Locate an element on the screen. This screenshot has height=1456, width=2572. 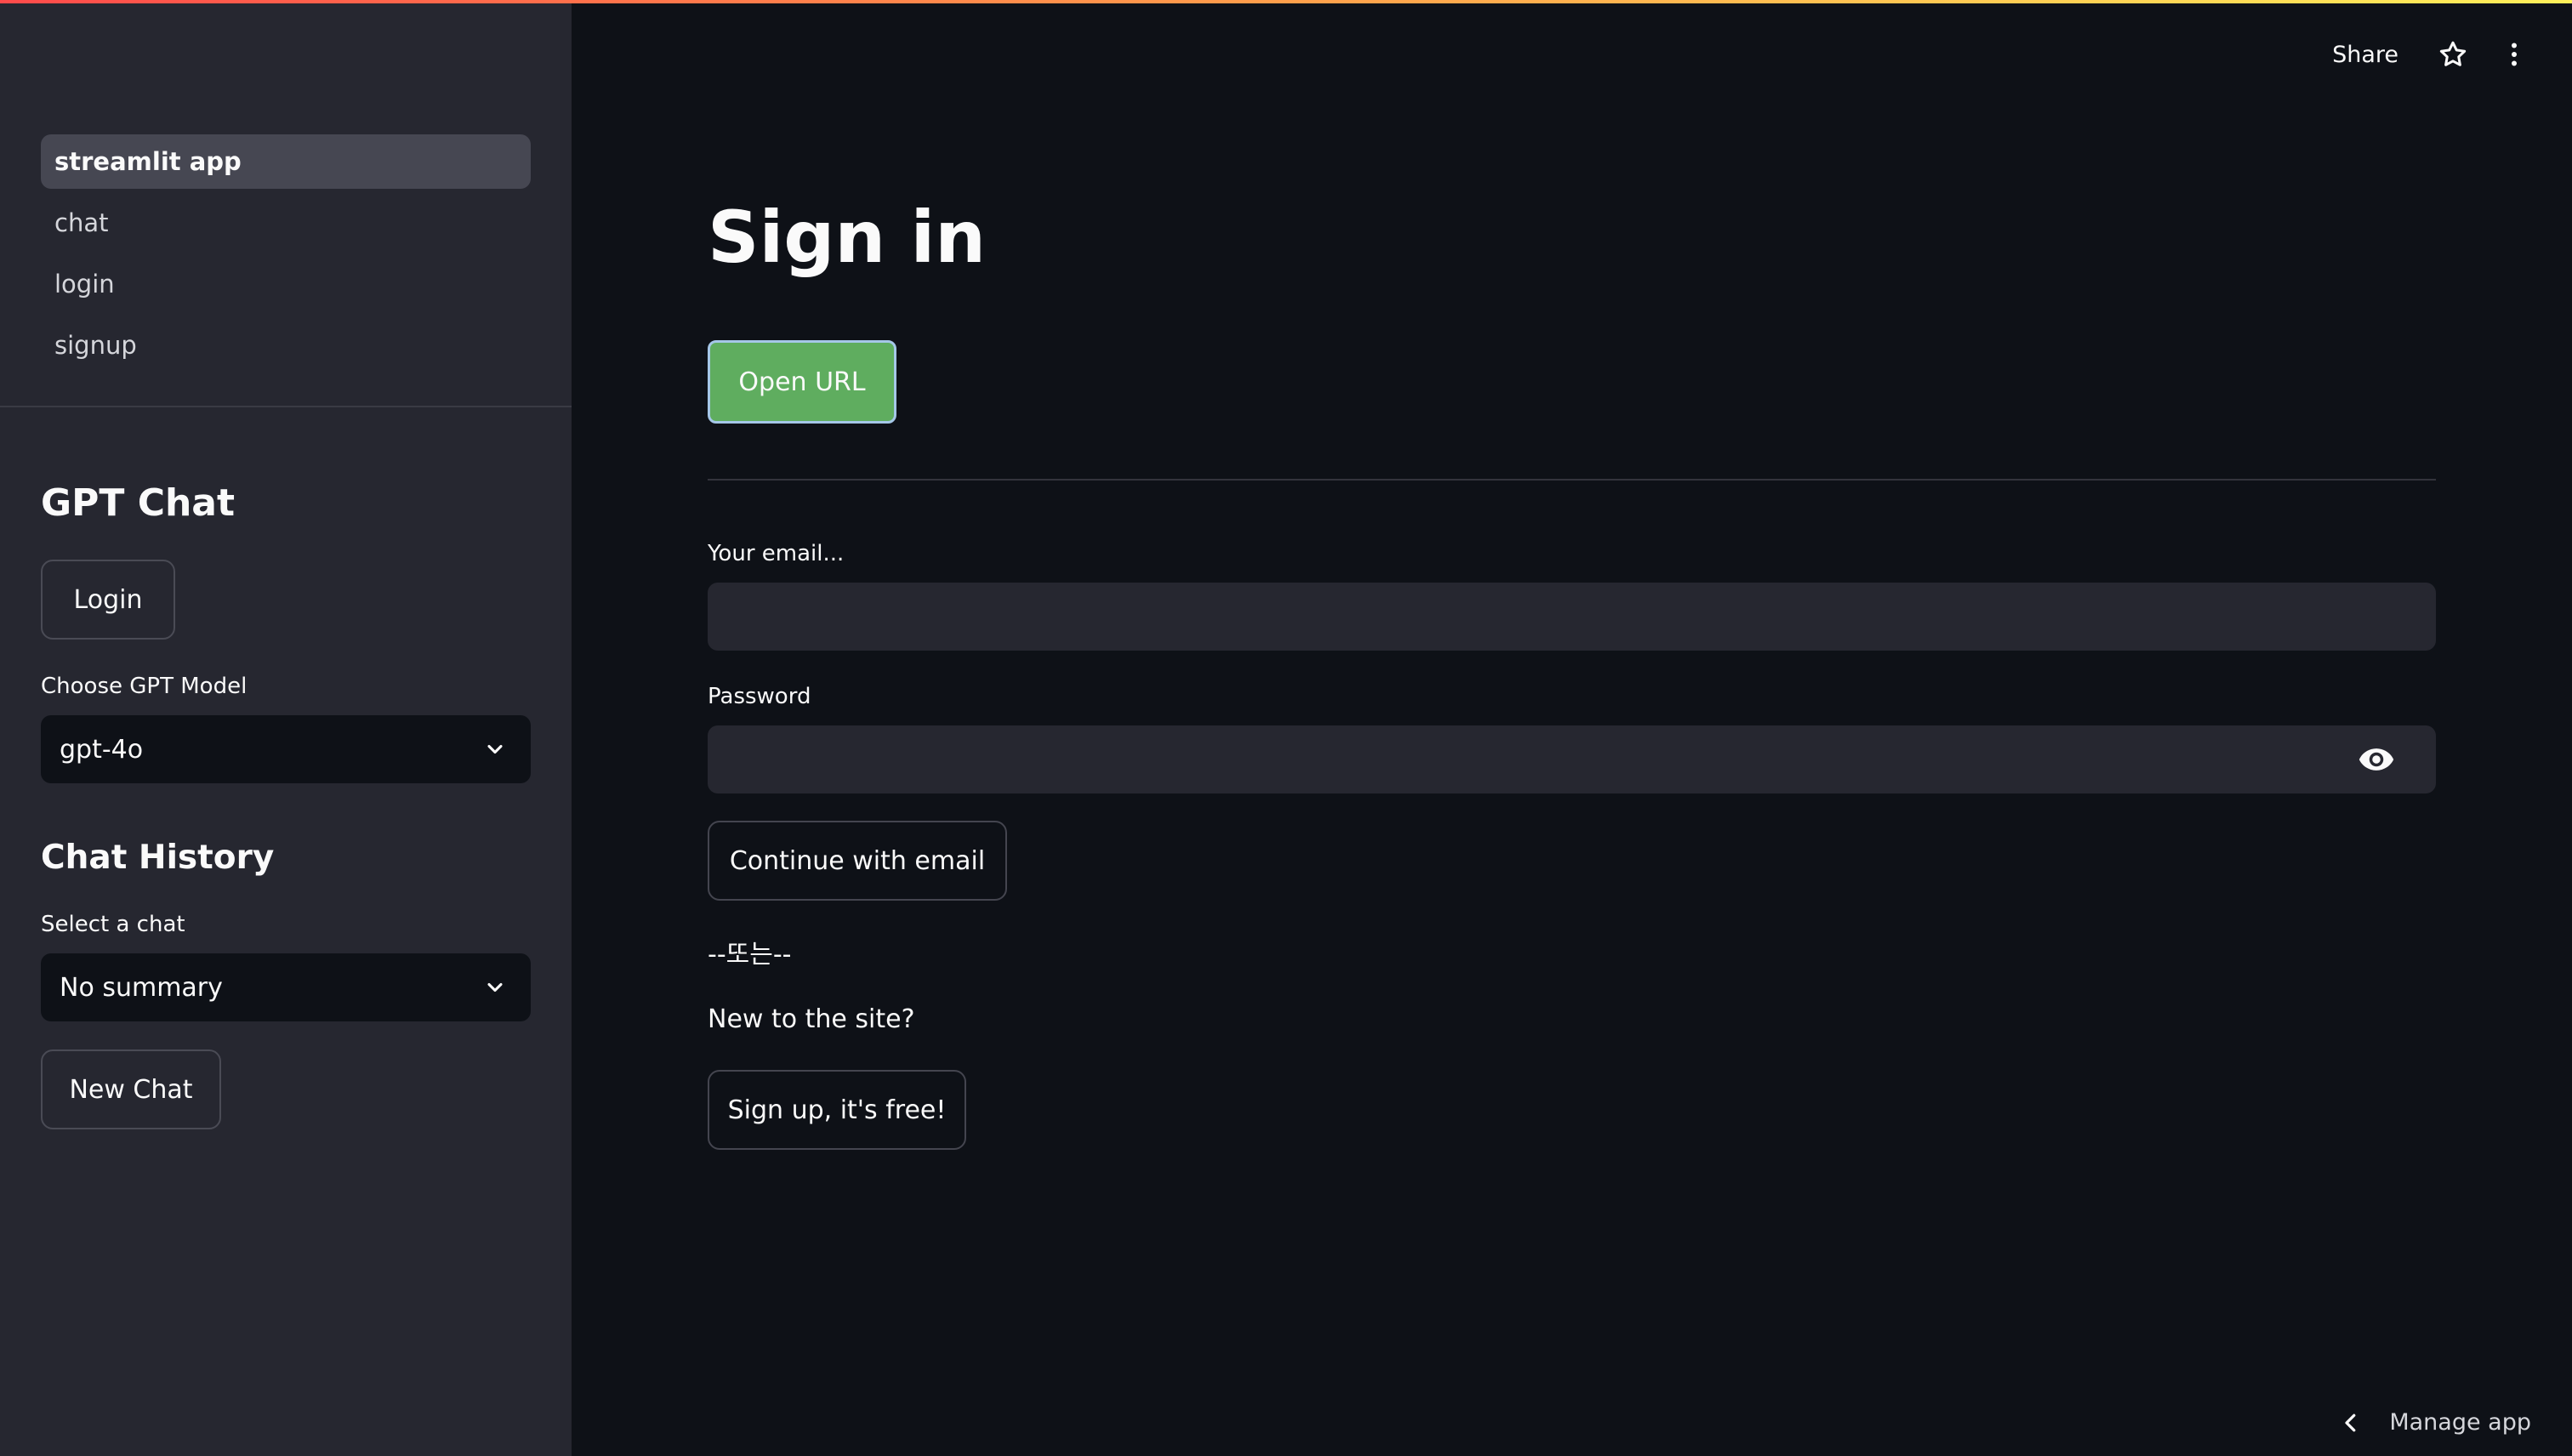
password-label: Password is located at coordinates (760, 696).